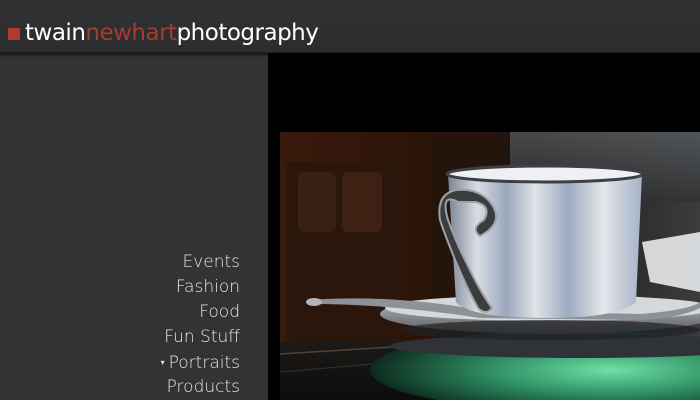 The width and height of the screenshot is (700, 400). I want to click on nav-item-label: Fashion, so click(207, 287).